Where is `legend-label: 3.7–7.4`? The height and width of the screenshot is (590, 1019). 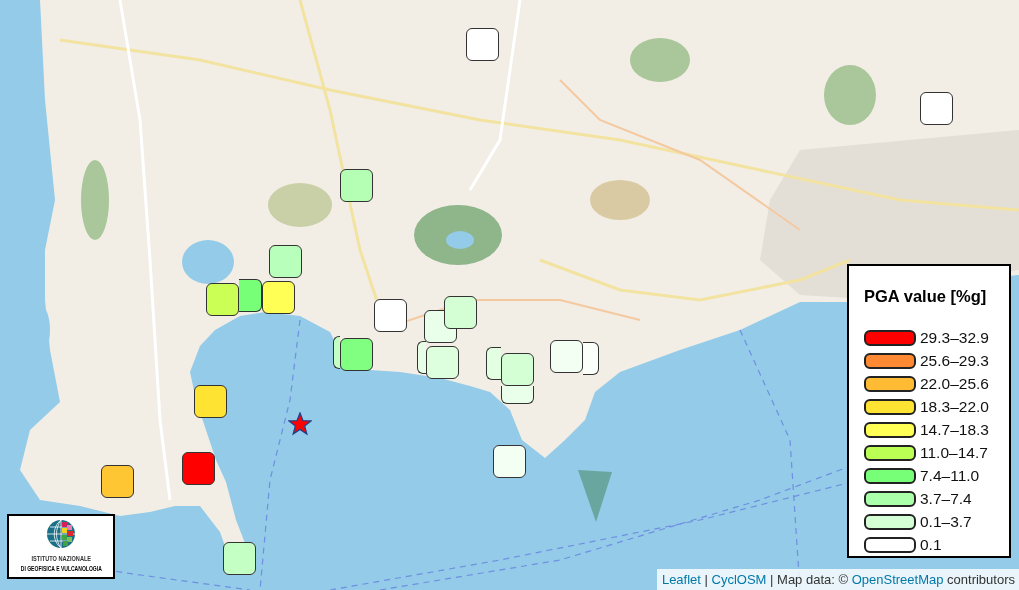
legend-label: 3.7–7.4 is located at coordinates (946, 498).